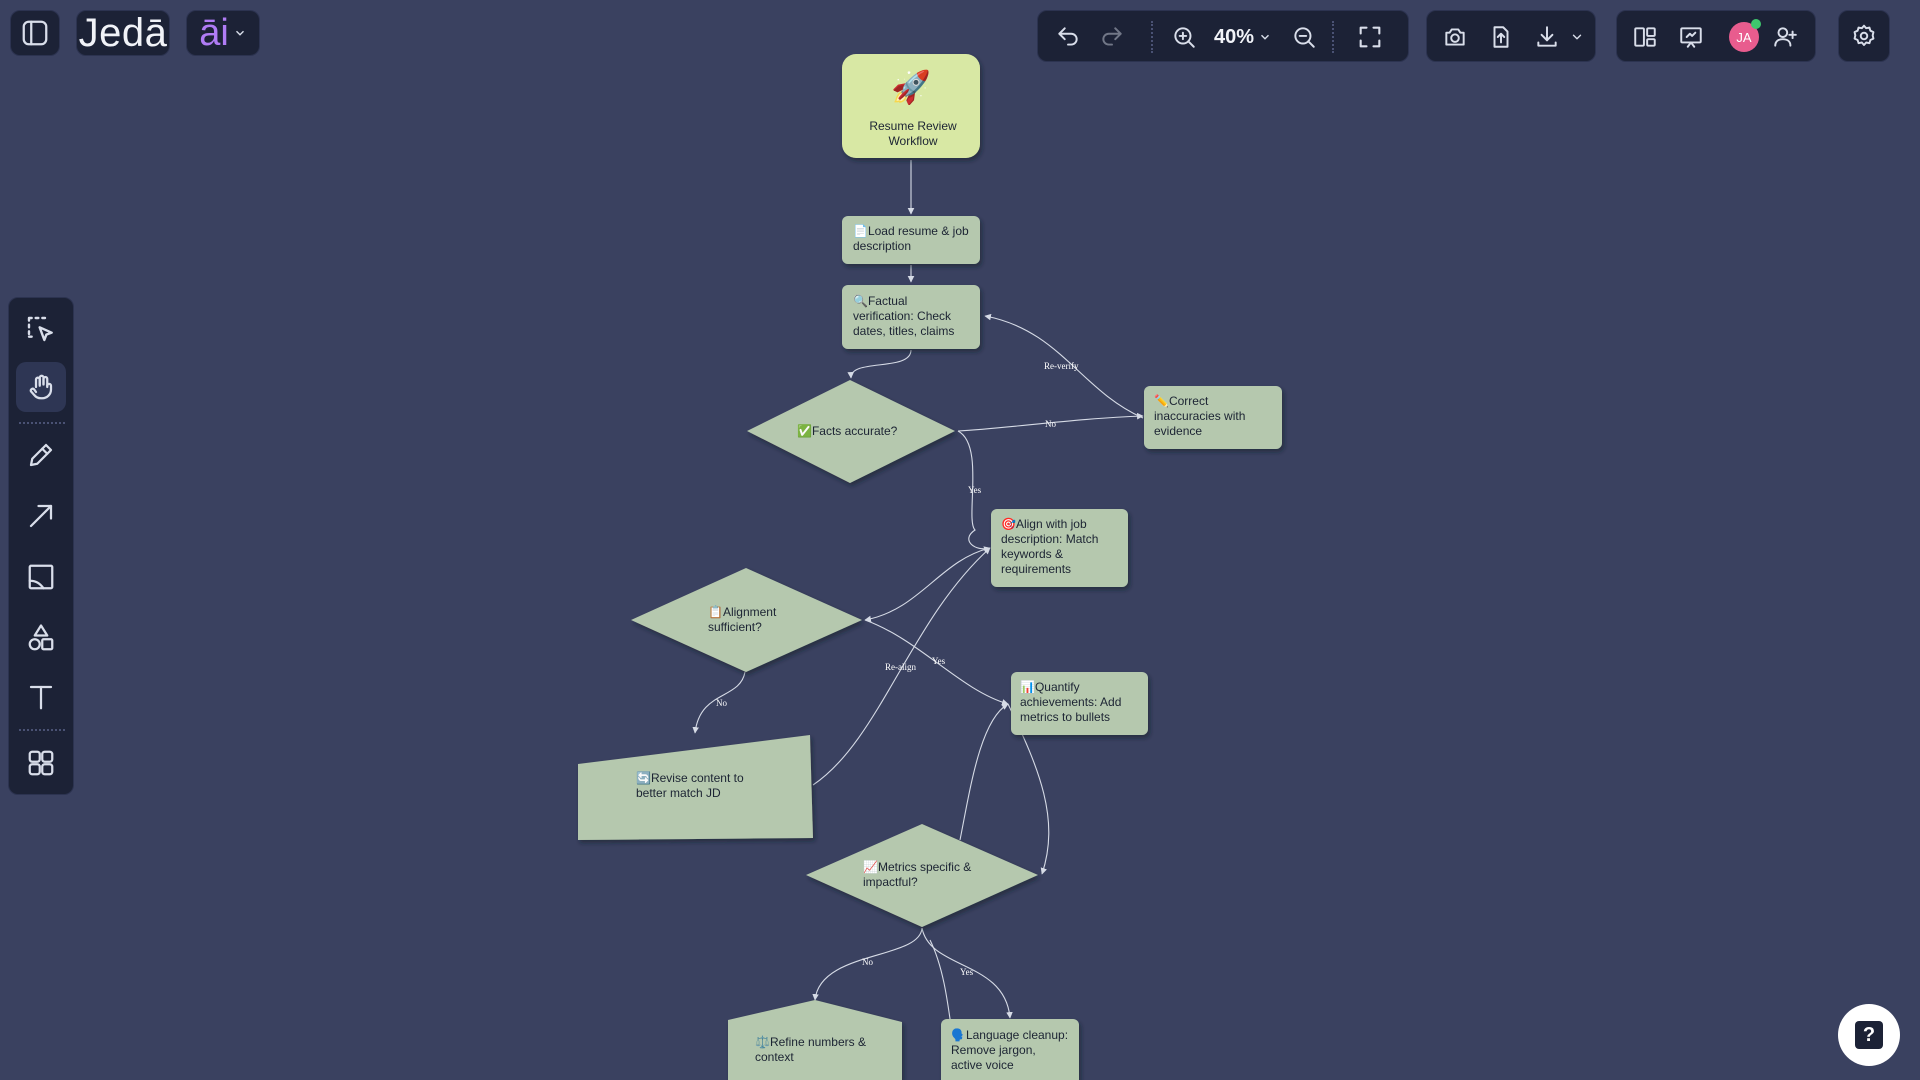 Image resolution: width=1920 pixels, height=1080 pixels. Describe the element at coordinates (742, 612) in the screenshot. I see `node-alignment-question-label: 📋Alignment` at that location.